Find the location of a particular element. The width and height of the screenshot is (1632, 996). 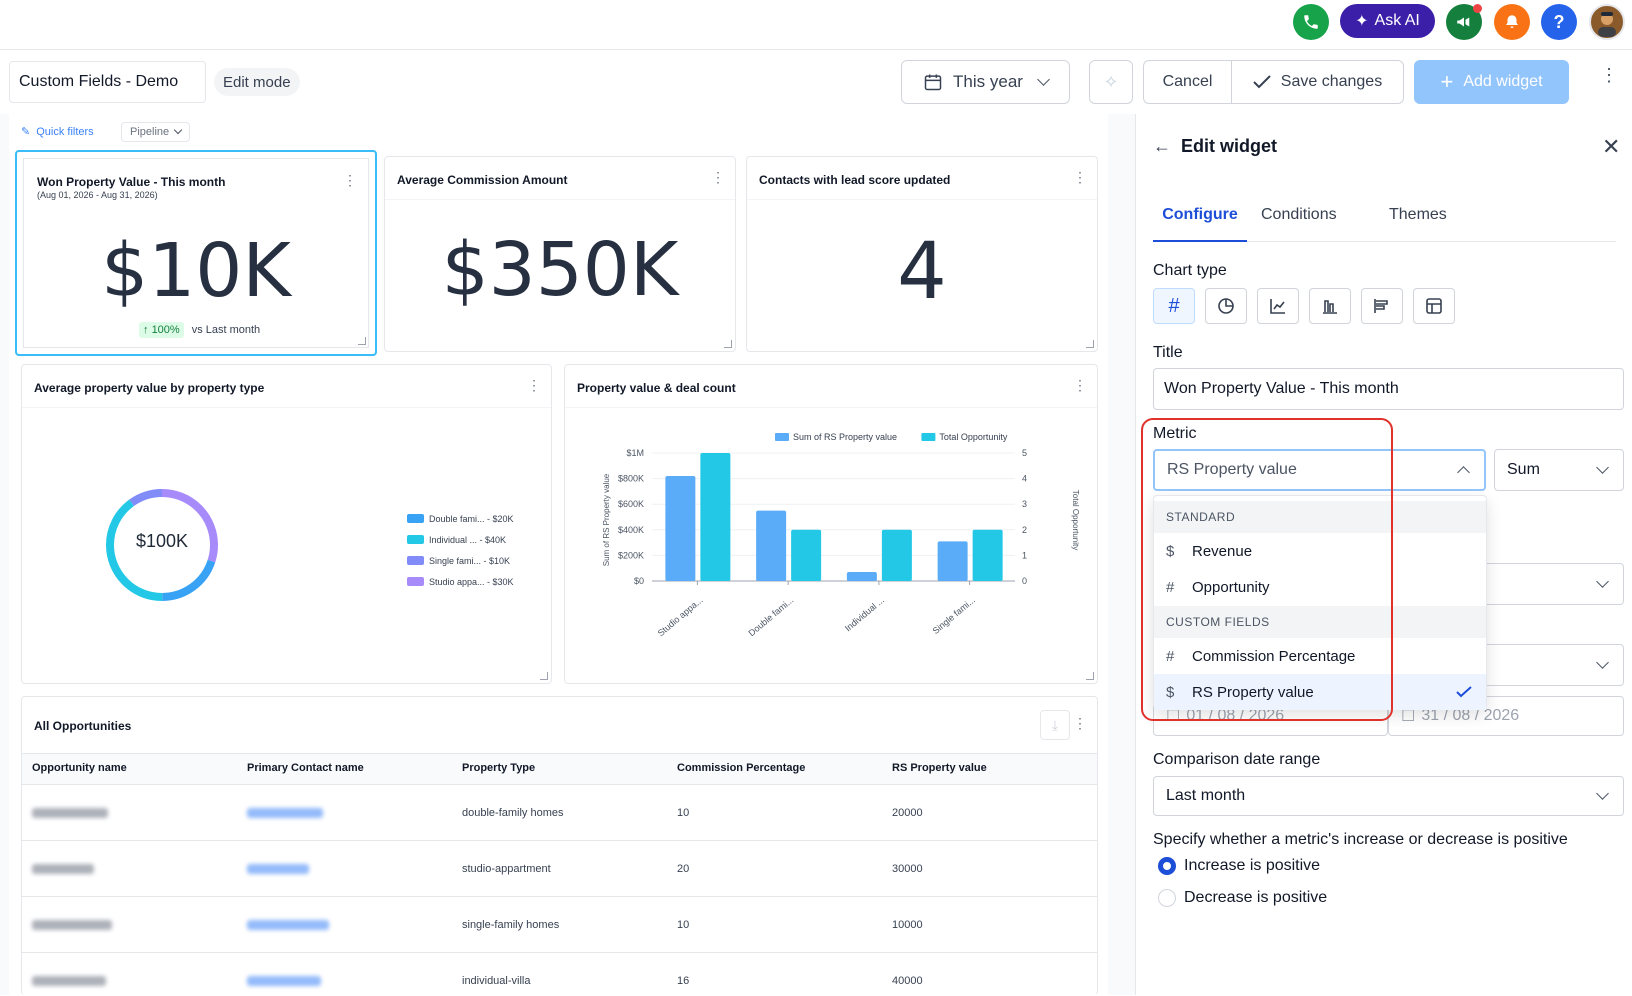

tab-themes: Themes is located at coordinates (1418, 215).